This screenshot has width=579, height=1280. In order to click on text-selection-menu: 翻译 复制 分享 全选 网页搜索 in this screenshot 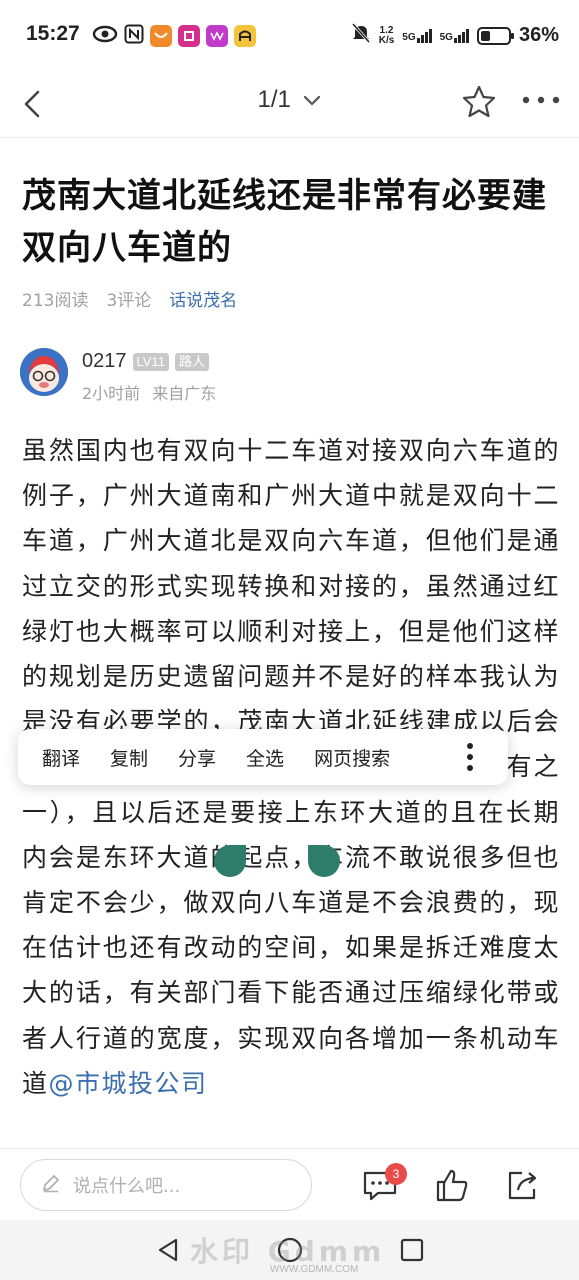, I will do `click(263, 757)`.